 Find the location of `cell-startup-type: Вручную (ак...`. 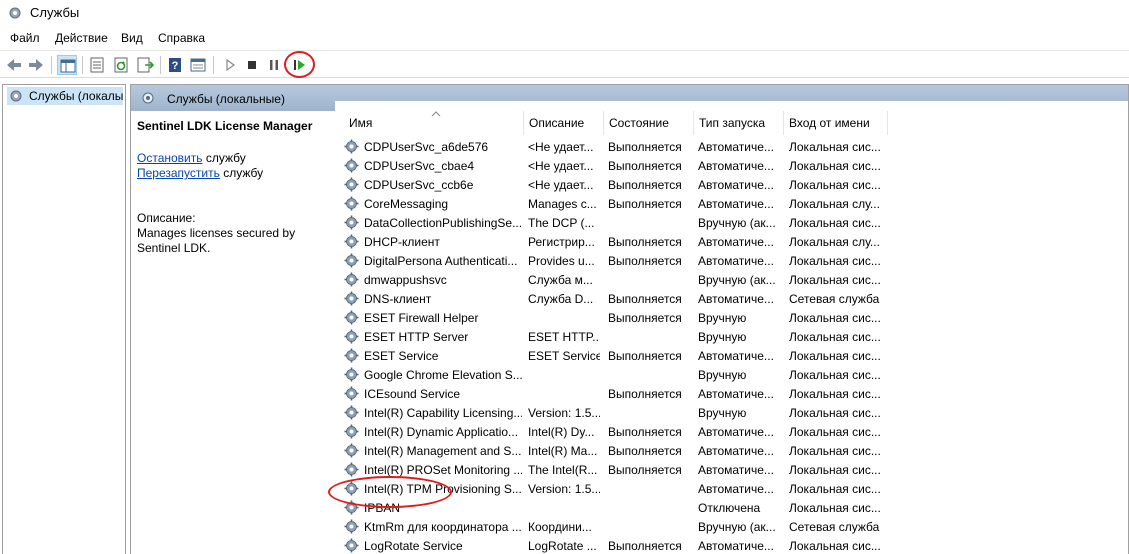

cell-startup-type: Вручную (ак... is located at coordinates (737, 223).